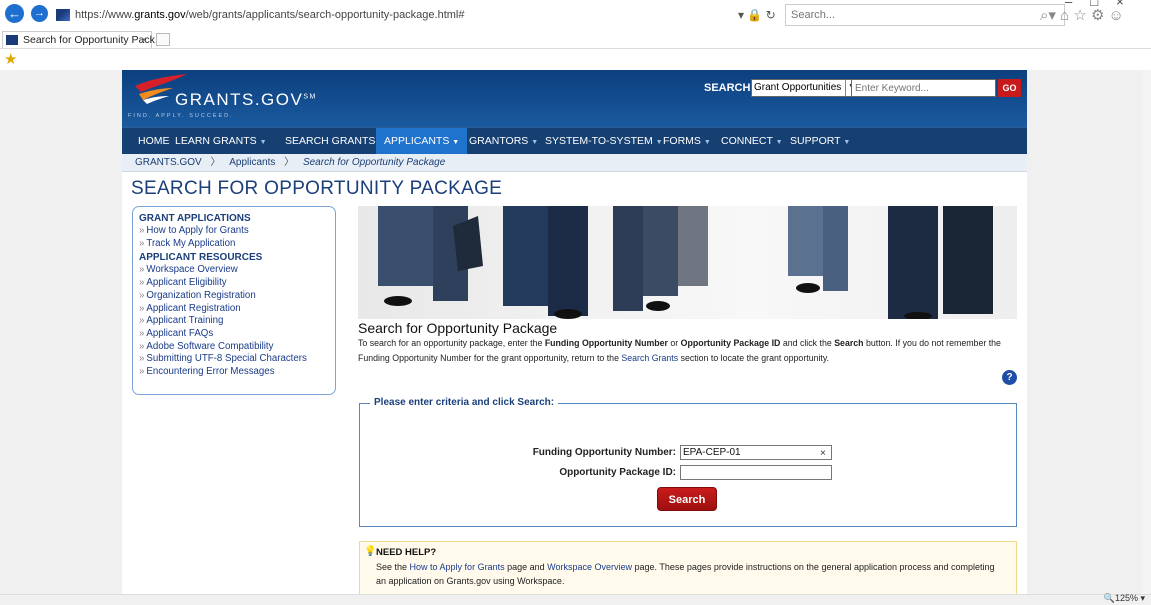 This screenshot has width=1151, height=605. What do you see at coordinates (756, 452) in the screenshot?
I see `fon-input` at bounding box center [756, 452].